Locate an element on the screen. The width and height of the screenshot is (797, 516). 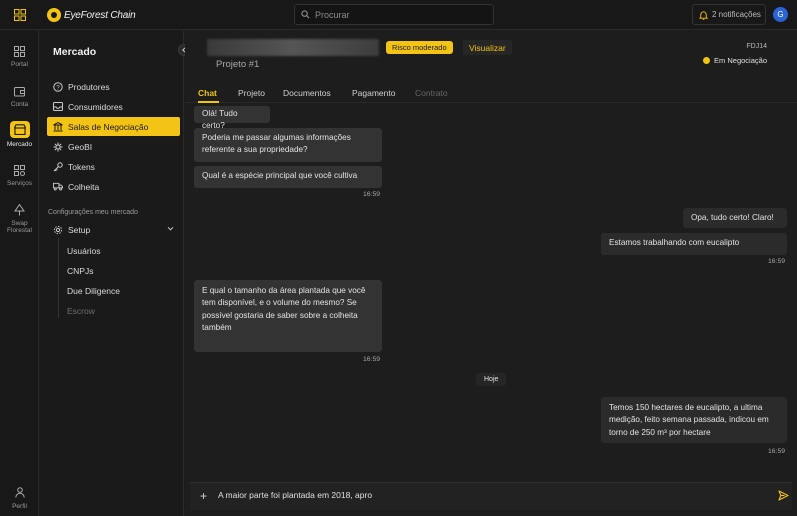
rail-item-swap-florestal: Swap Florestal is located at coordinates (19, 218).